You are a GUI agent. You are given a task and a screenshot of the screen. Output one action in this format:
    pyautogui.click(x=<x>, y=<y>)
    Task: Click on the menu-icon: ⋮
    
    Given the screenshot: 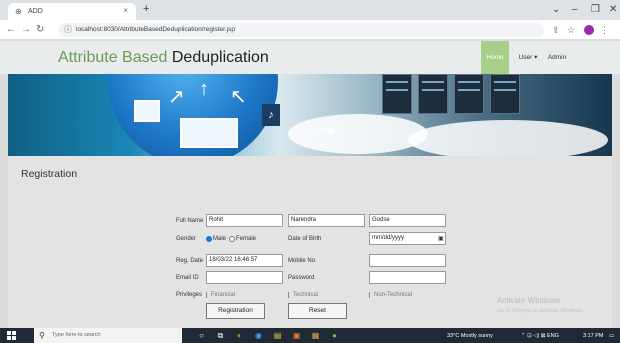 What is the action you would take?
    pyautogui.click(x=604, y=30)
    